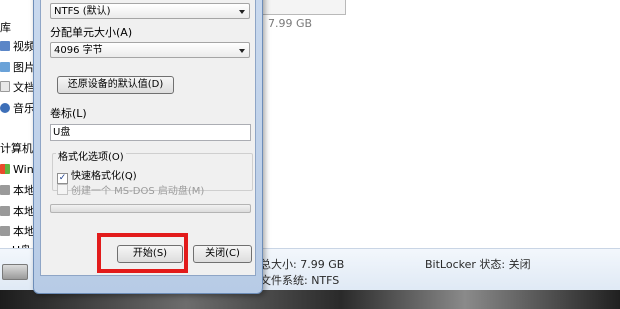 Image resolution: width=620 pixels, height=309 pixels. Describe the element at coordinates (222, 254) in the screenshot. I see `close-button: 关闭(C)` at that location.